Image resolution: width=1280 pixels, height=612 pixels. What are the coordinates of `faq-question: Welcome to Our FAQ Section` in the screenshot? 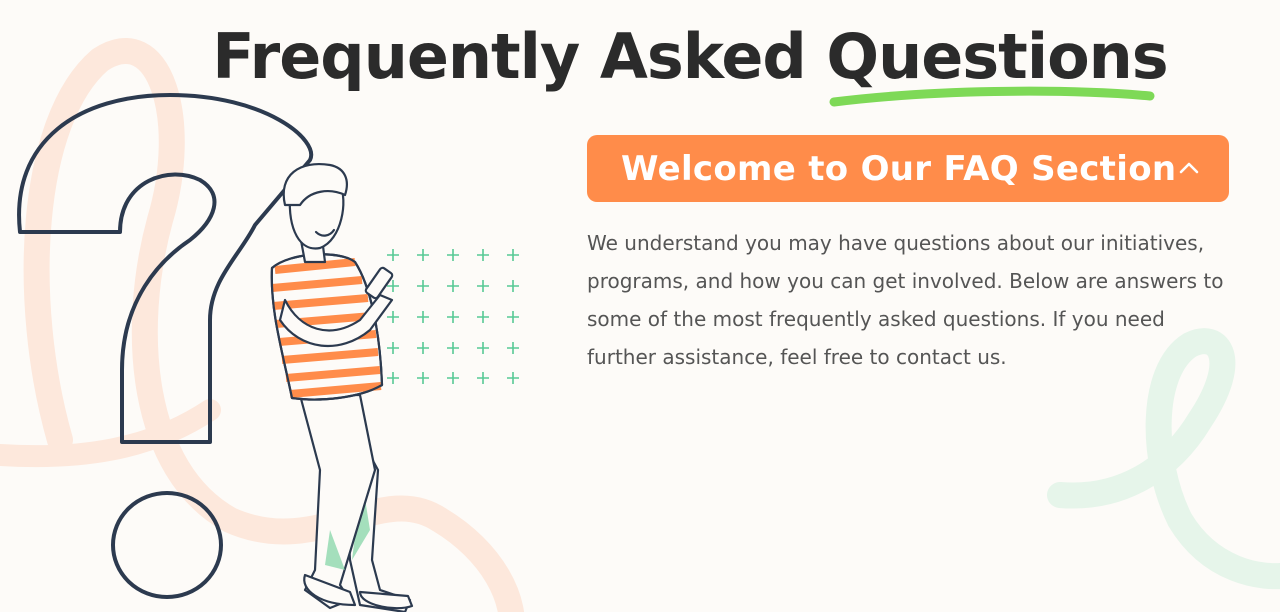 It's located at (899, 168).